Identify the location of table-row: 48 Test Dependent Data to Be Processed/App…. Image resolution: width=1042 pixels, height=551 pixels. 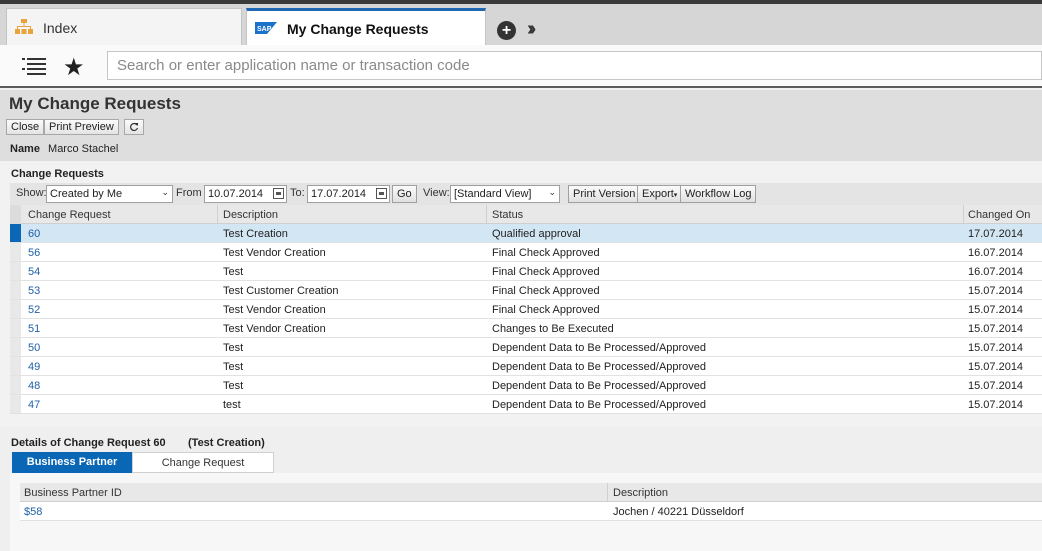
(526, 385).